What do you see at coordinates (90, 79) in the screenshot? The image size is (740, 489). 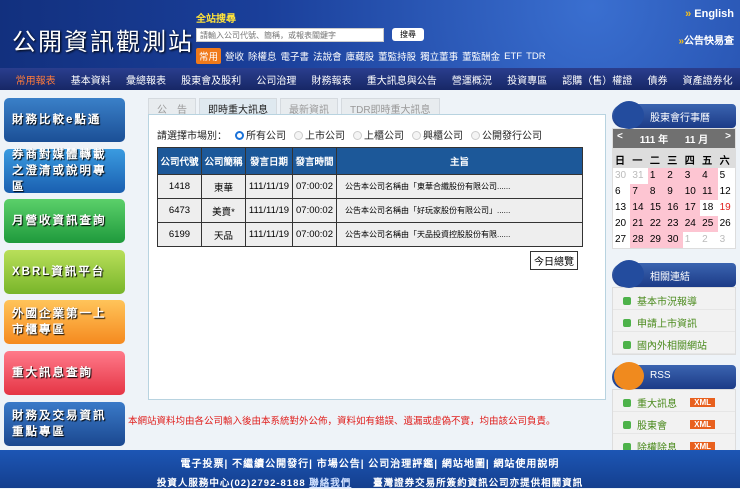 I see `nav-item: 基本資料` at bounding box center [90, 79].